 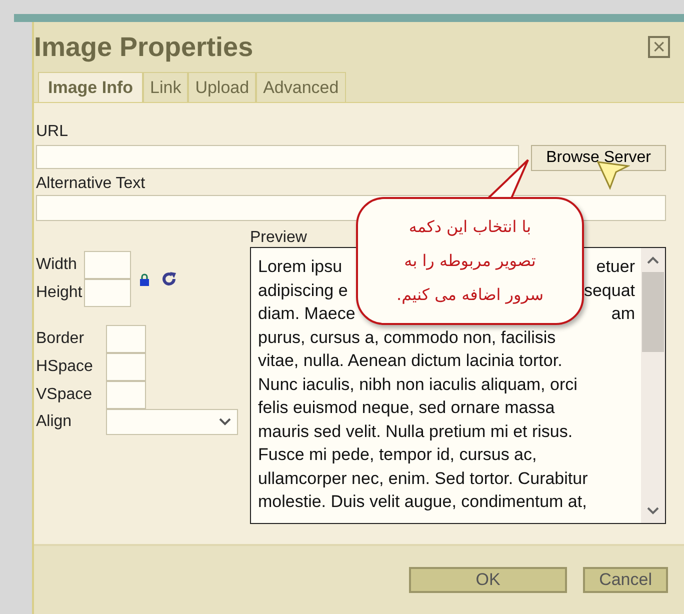 I want to click on window-title: Image Properties, so click(x=144, y=47).